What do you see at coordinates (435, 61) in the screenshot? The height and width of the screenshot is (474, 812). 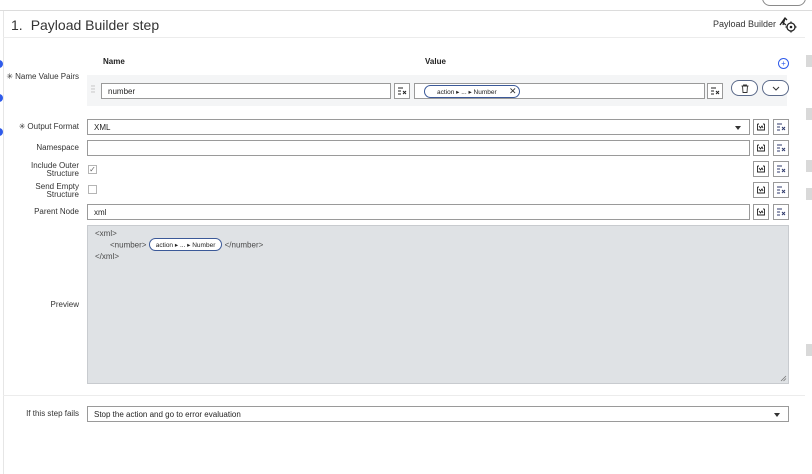 I see `value-column-header: Value` at bounding box center [435, 61].